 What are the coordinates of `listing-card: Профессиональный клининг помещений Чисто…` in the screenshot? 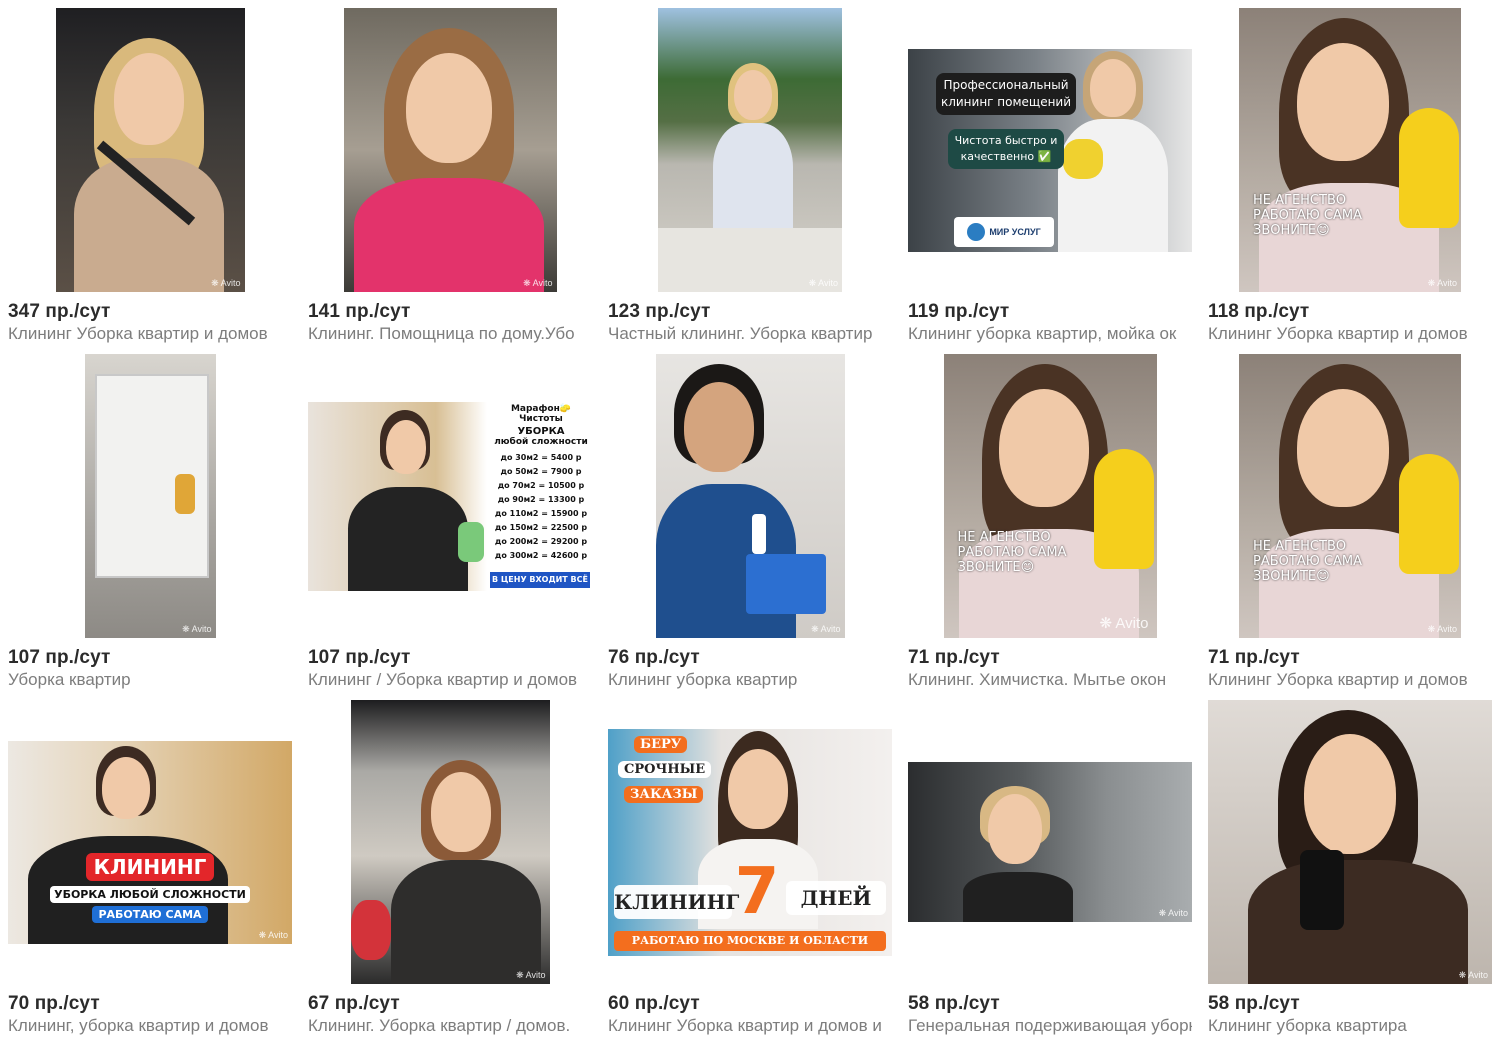 It's located at (1053, 173).